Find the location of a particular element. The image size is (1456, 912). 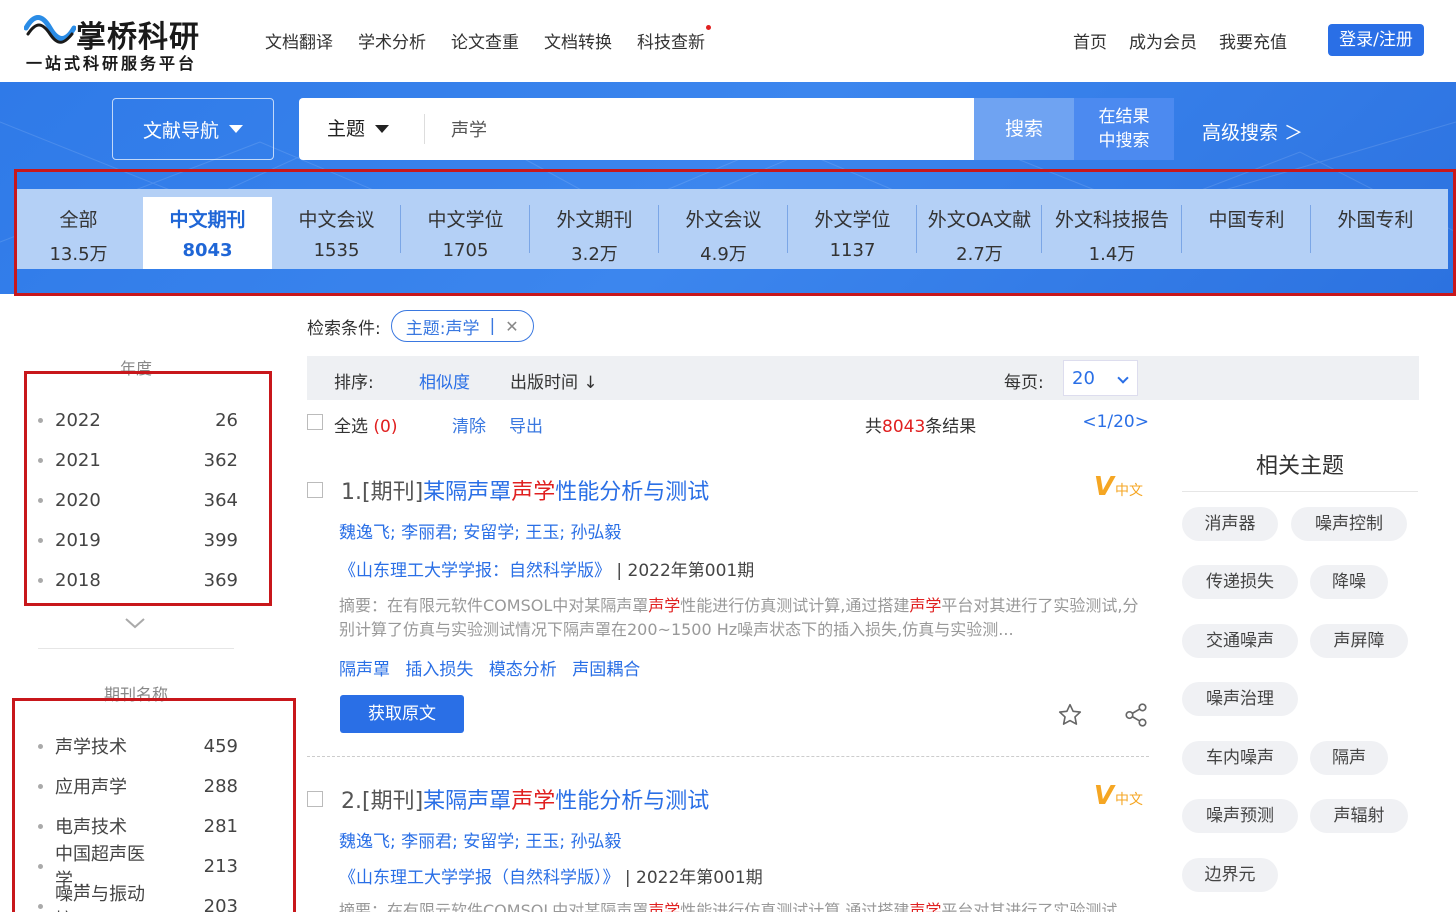

sort-similarity: 相似度 is located at coordinates (444, 380).